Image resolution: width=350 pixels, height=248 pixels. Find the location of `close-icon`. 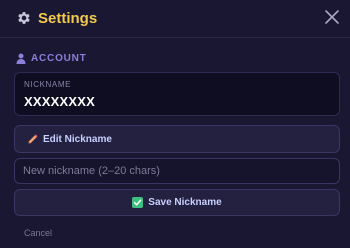

close-icon is located at coordinates (332, 17).